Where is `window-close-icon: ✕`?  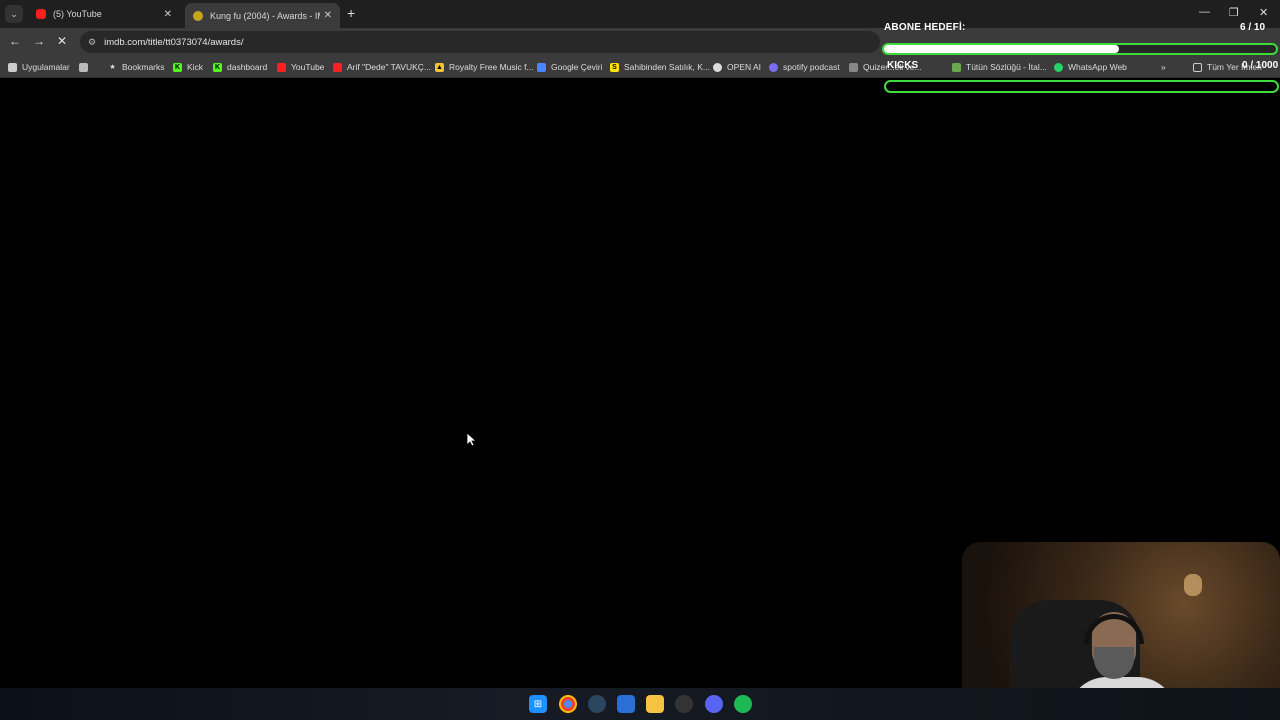 window-close-icon: ✕ is located at coordinates (1263, 12).